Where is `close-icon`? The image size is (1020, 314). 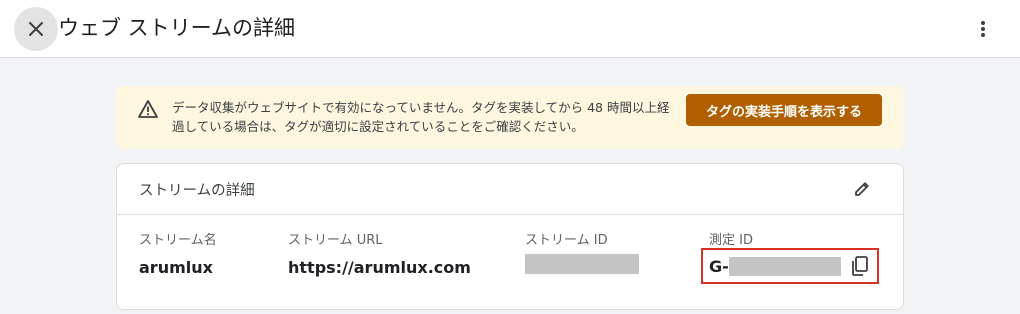
close-icon is located at coordinates (36, 29).